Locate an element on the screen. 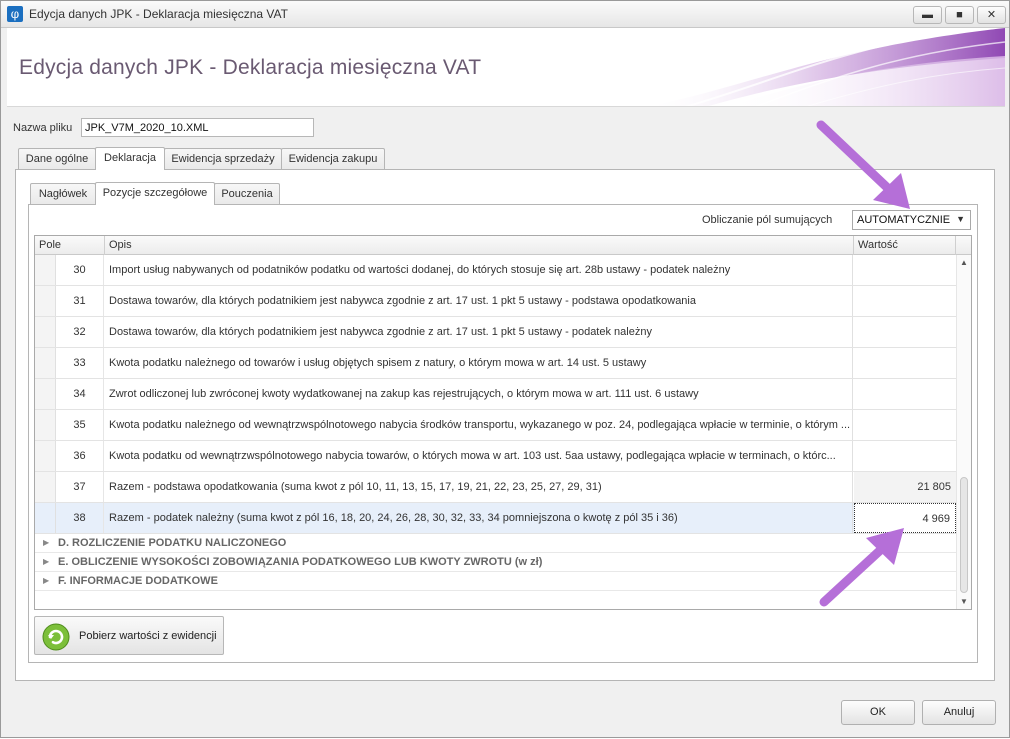 This screenshot has width=1010, height=739. scroll-up-icon: ▲ is located at coordinates (964, 262).